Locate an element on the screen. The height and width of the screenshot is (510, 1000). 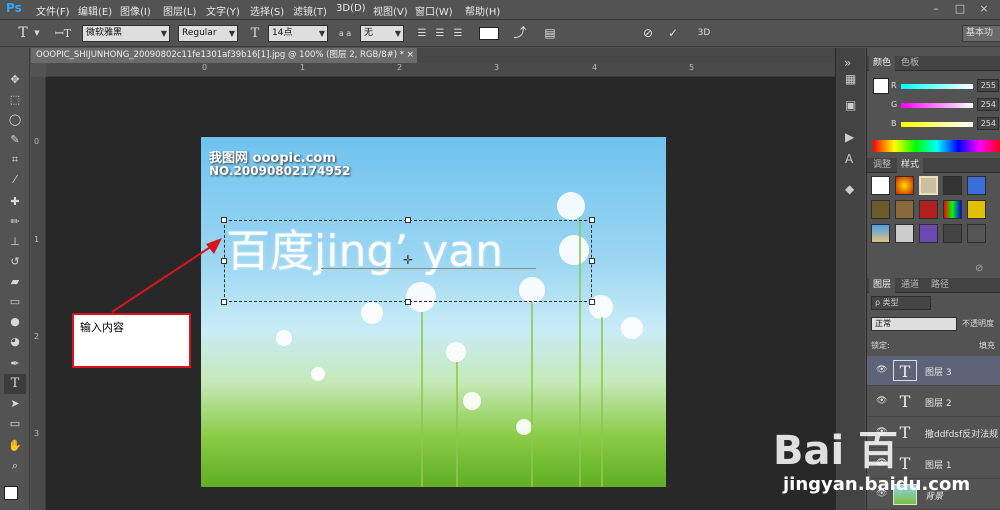
type-tool-preset-icon: T is located at coordinates (23, 33).